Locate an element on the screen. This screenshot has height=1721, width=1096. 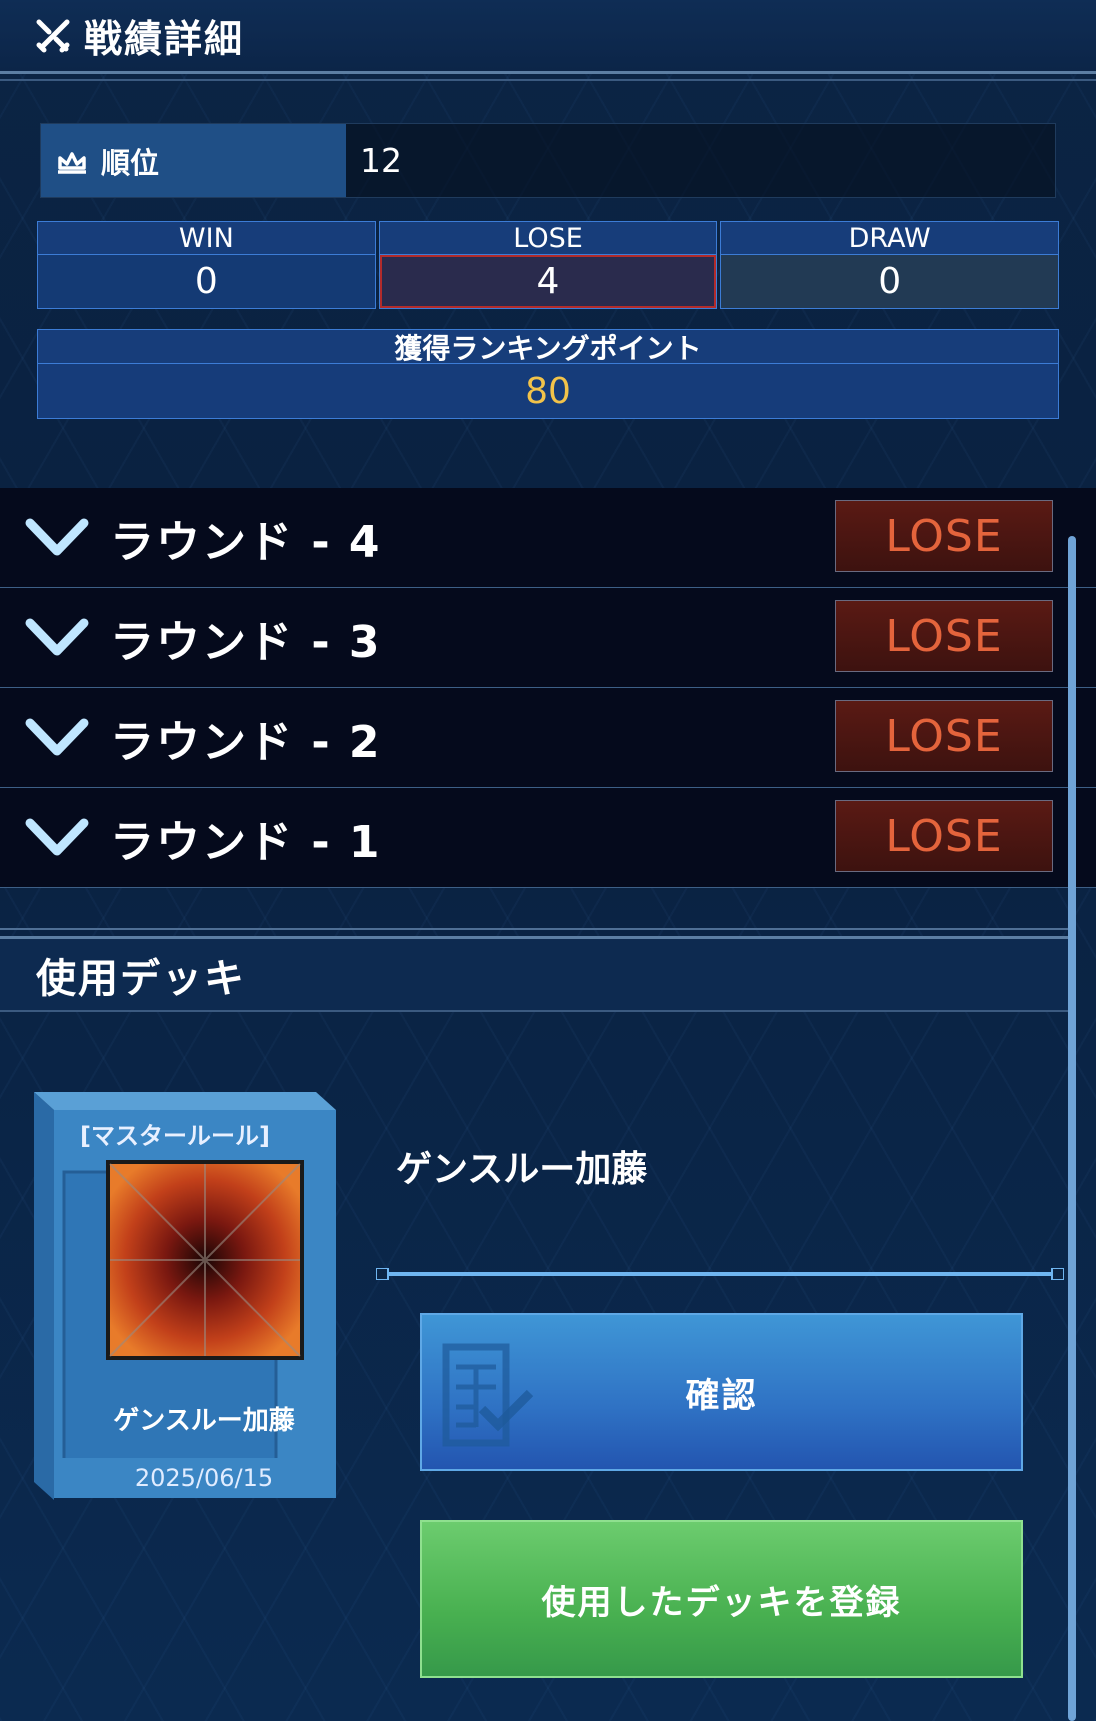
confirm-button: 確認 is located at coordinates (721, 1392).